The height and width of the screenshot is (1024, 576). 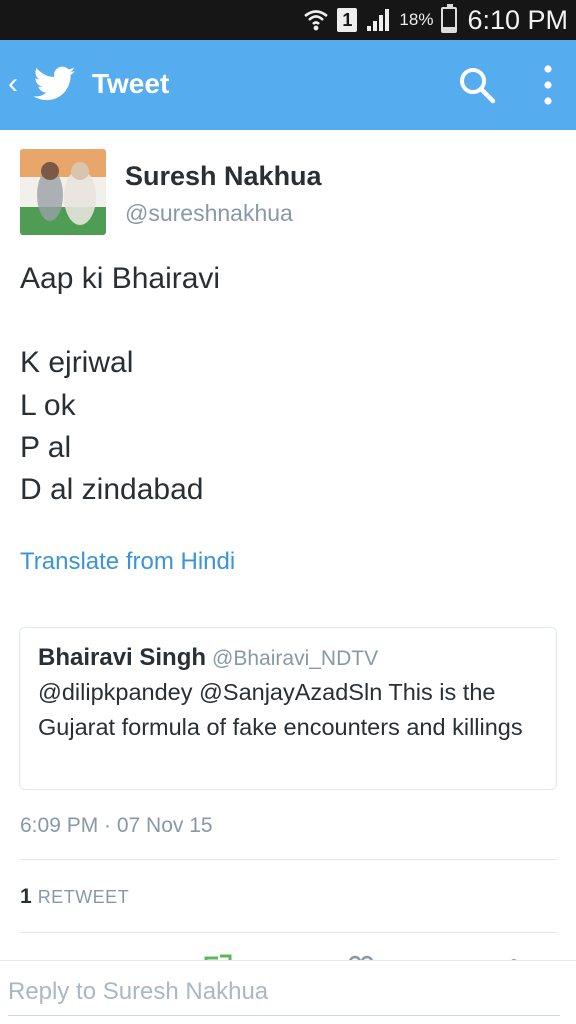 I want to click on tweet-actions-row, so click(x=288, y=954).